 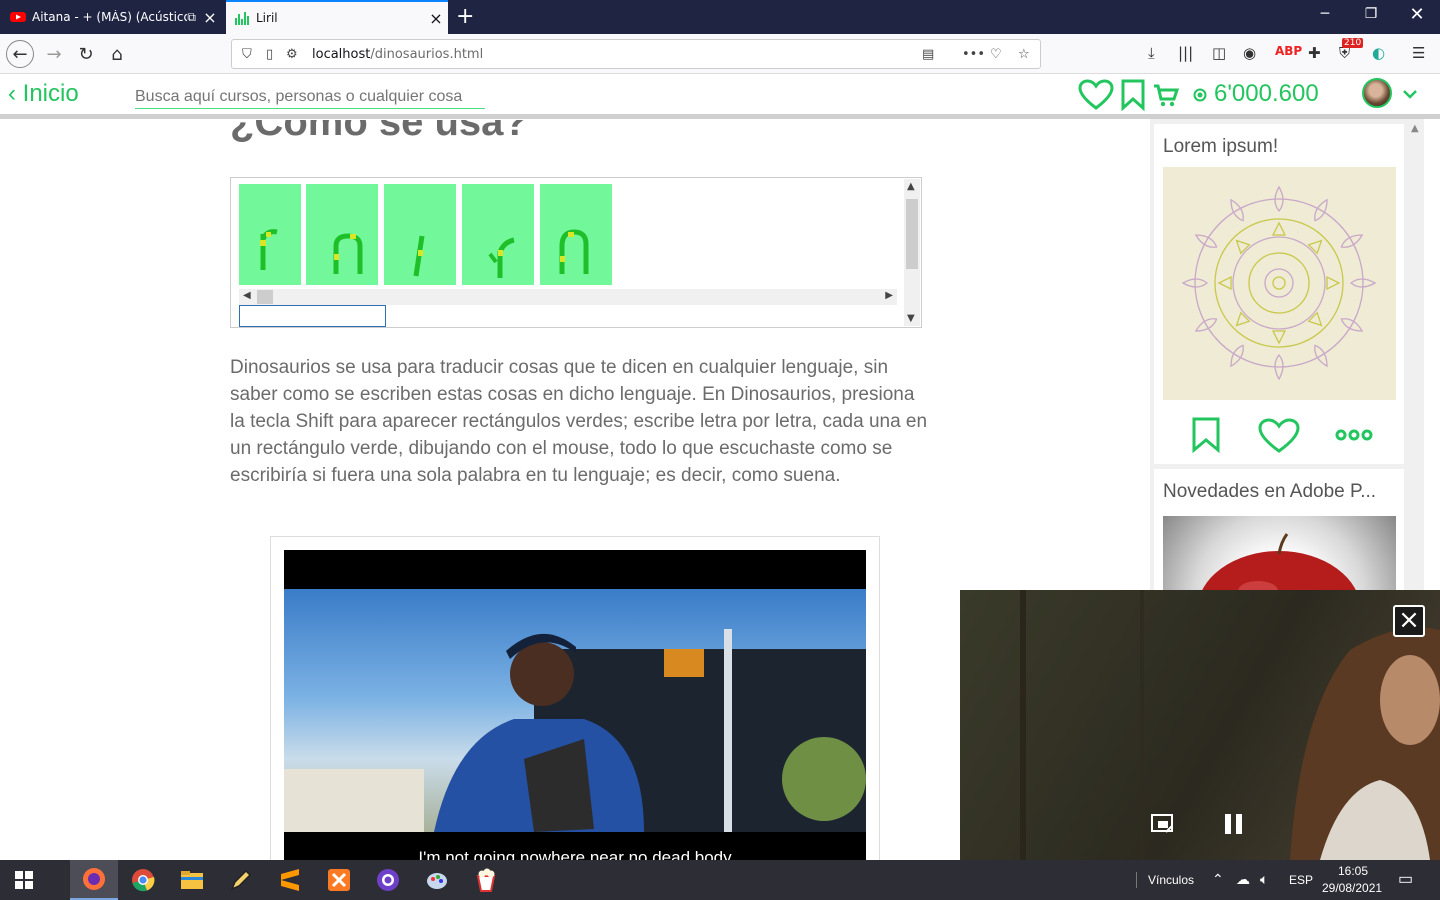 I want to click on volume-icon: 🔈︎, so click(x=1264, y=879).